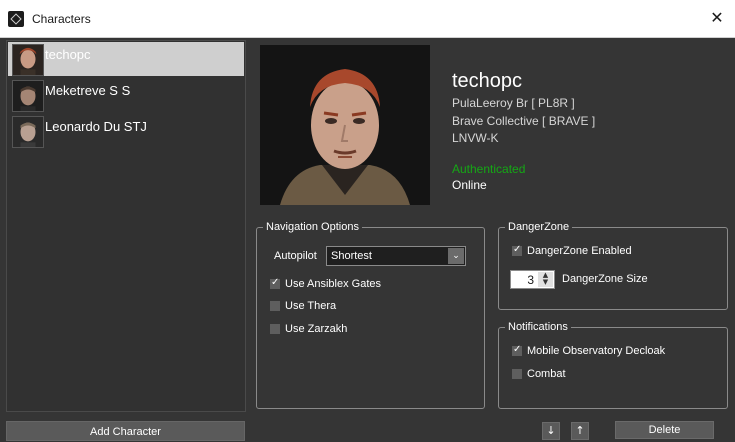 The width and height of the screenshot is (735, 442). What do you see at coordinates (16, 19) in the screenshot?
I see `app-icon` at bounding box center [16, 19].